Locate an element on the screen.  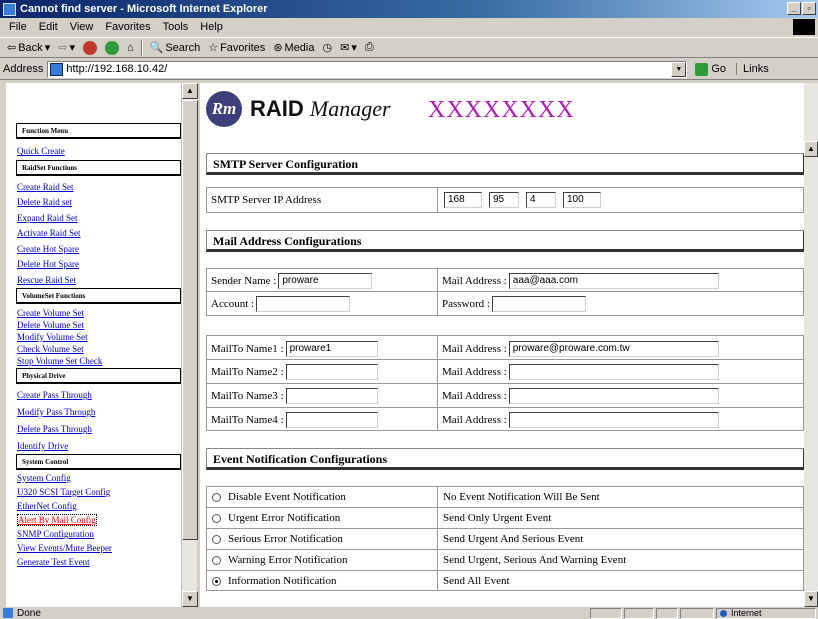
refresh-button is located at coordinates (112, 47).